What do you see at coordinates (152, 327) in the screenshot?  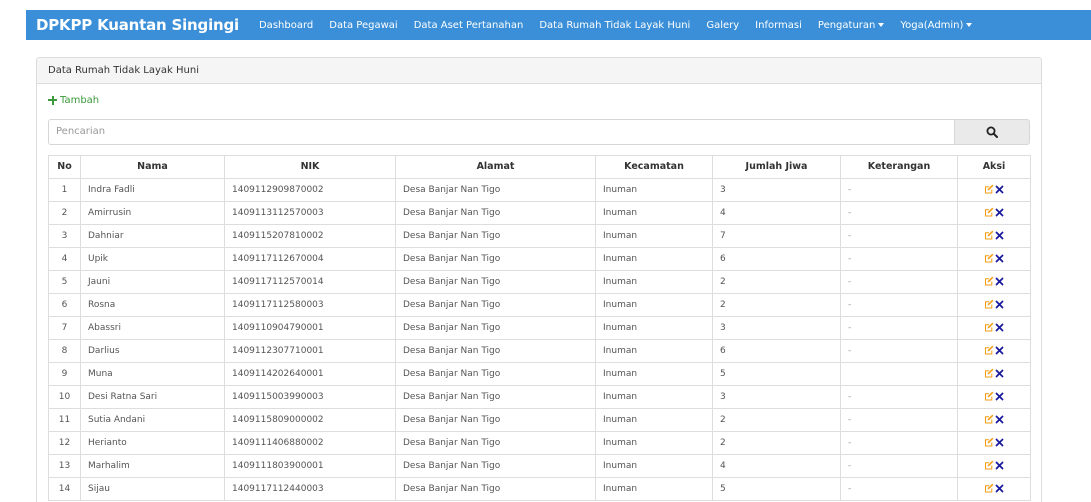 I see `cell-nama: Abassri` at bounding box center [152, 327].